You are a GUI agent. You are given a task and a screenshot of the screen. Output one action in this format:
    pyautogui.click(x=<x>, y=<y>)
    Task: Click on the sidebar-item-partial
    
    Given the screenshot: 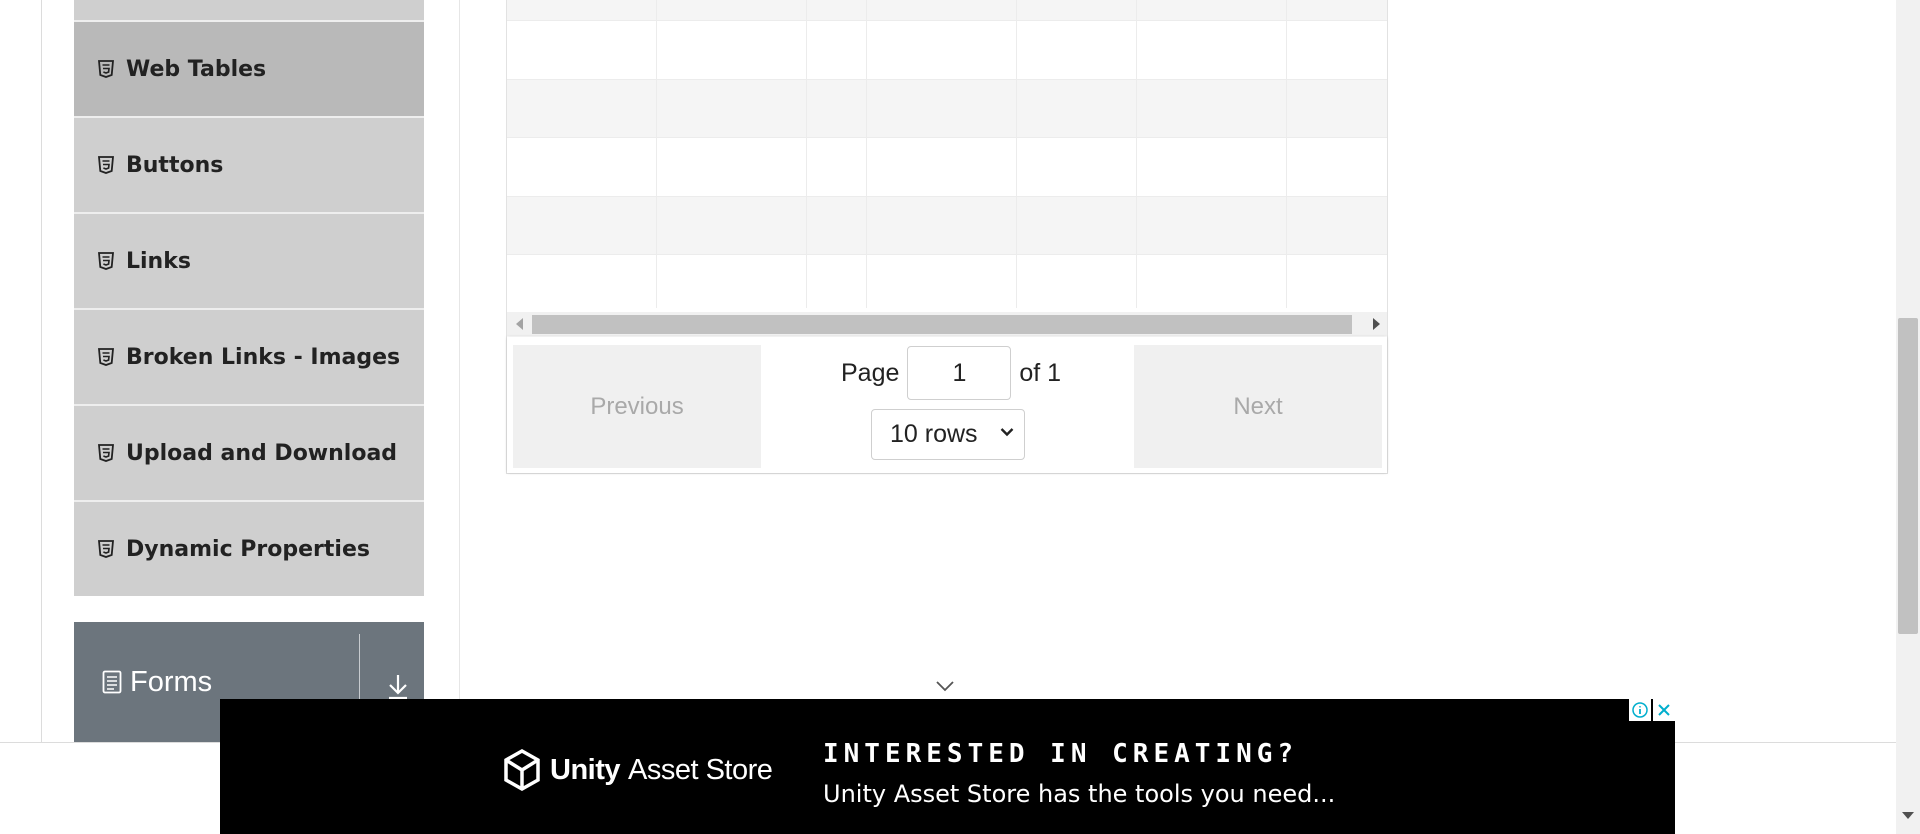 What is the action you would take?
    pyautogui.click(x=249, y=10)
    